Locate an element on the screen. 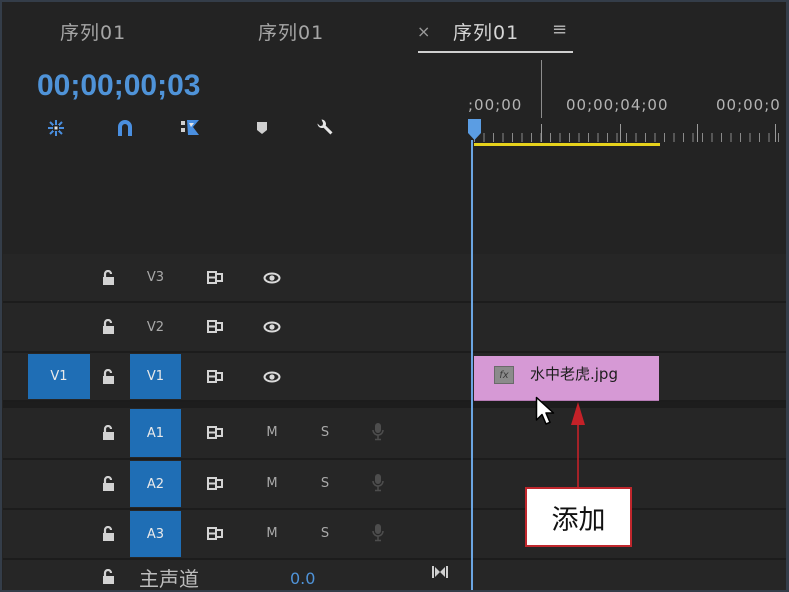 Image resolution: width=789 pixels, height=592 pixels. track-target-a1: A1 is located at coordinates (155, 433).